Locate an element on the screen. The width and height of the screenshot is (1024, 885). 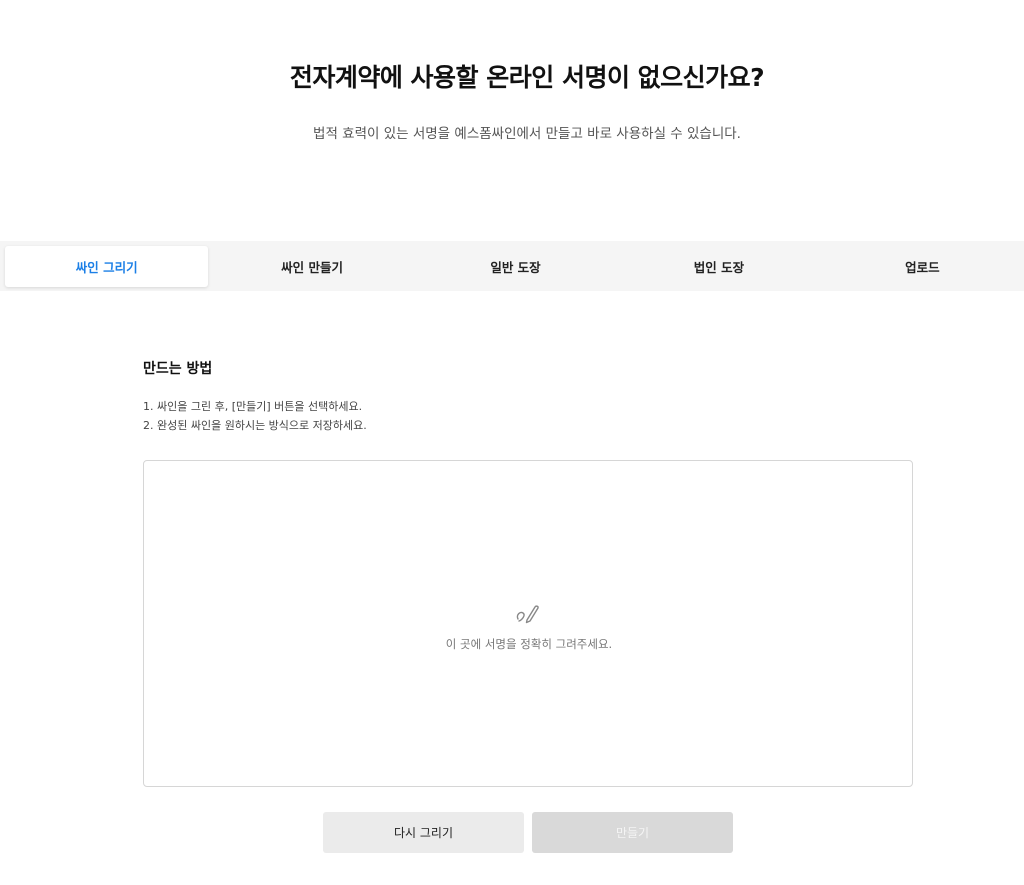
tab-make-sign: 싸인 만들기 is located at coordinates (311, 266).